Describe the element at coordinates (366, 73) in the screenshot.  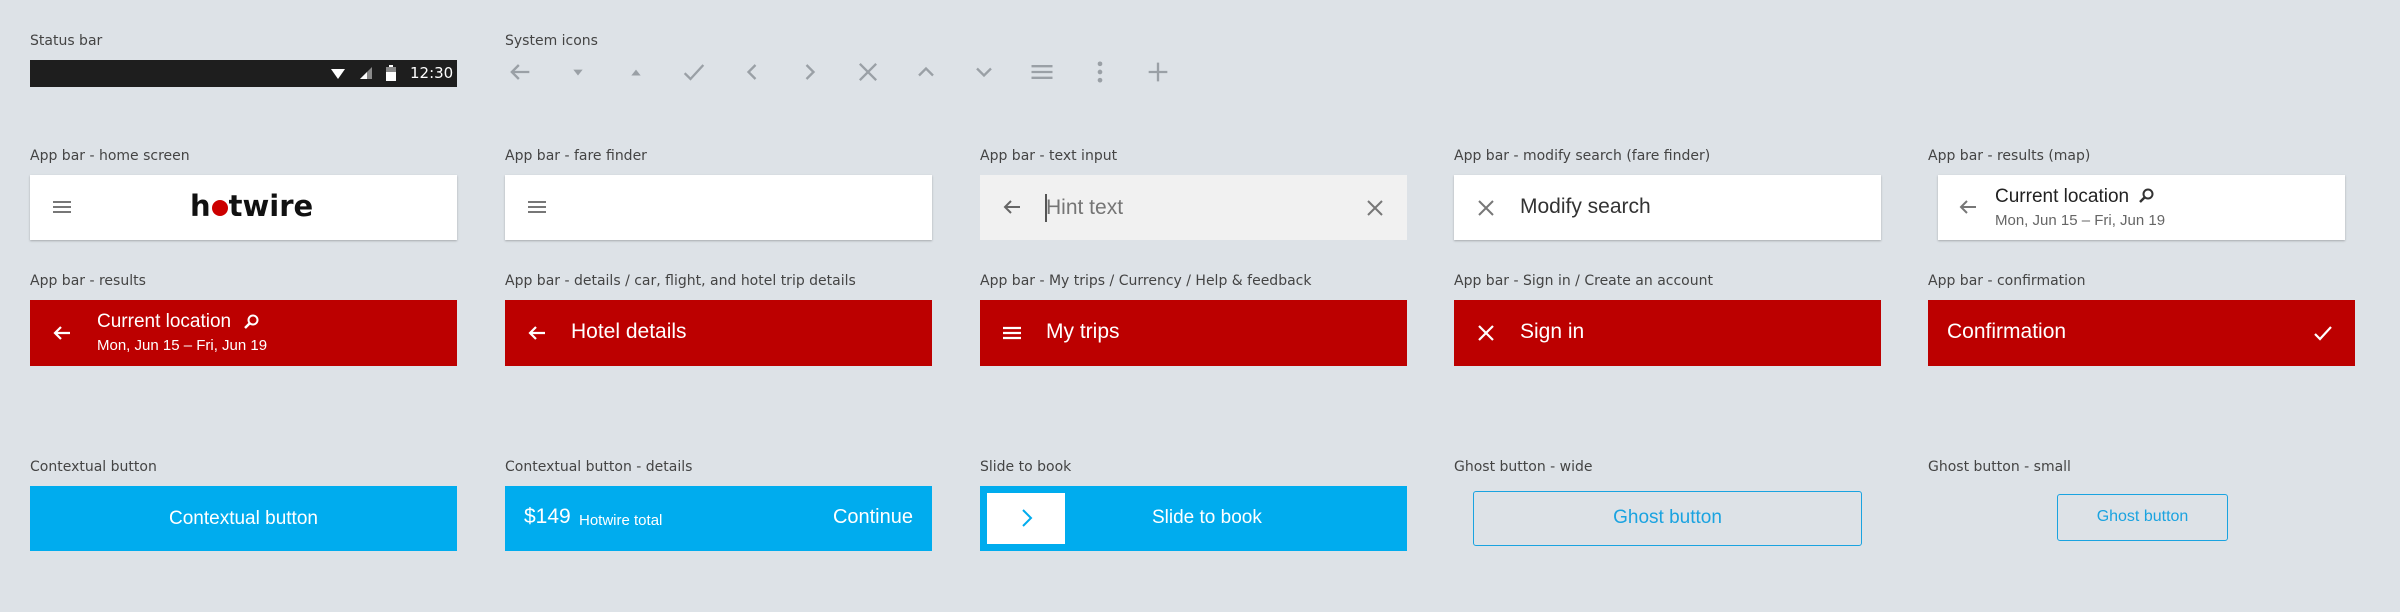
I see `signal-icon` at that location.